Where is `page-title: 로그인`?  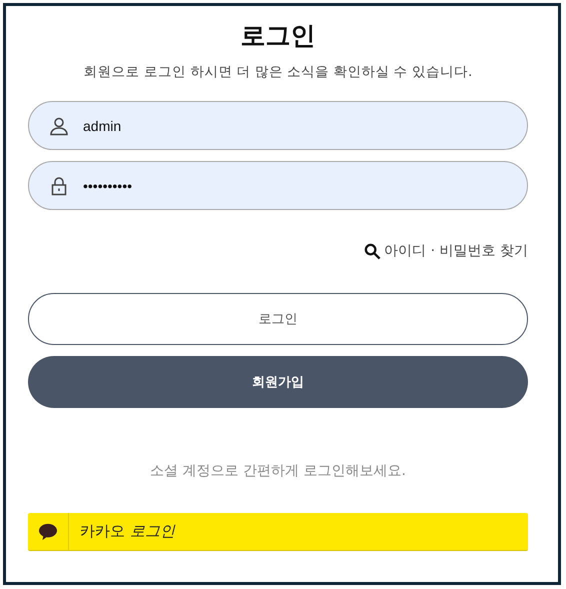
page-title: 로그인 is located at coordinates (278, 36).